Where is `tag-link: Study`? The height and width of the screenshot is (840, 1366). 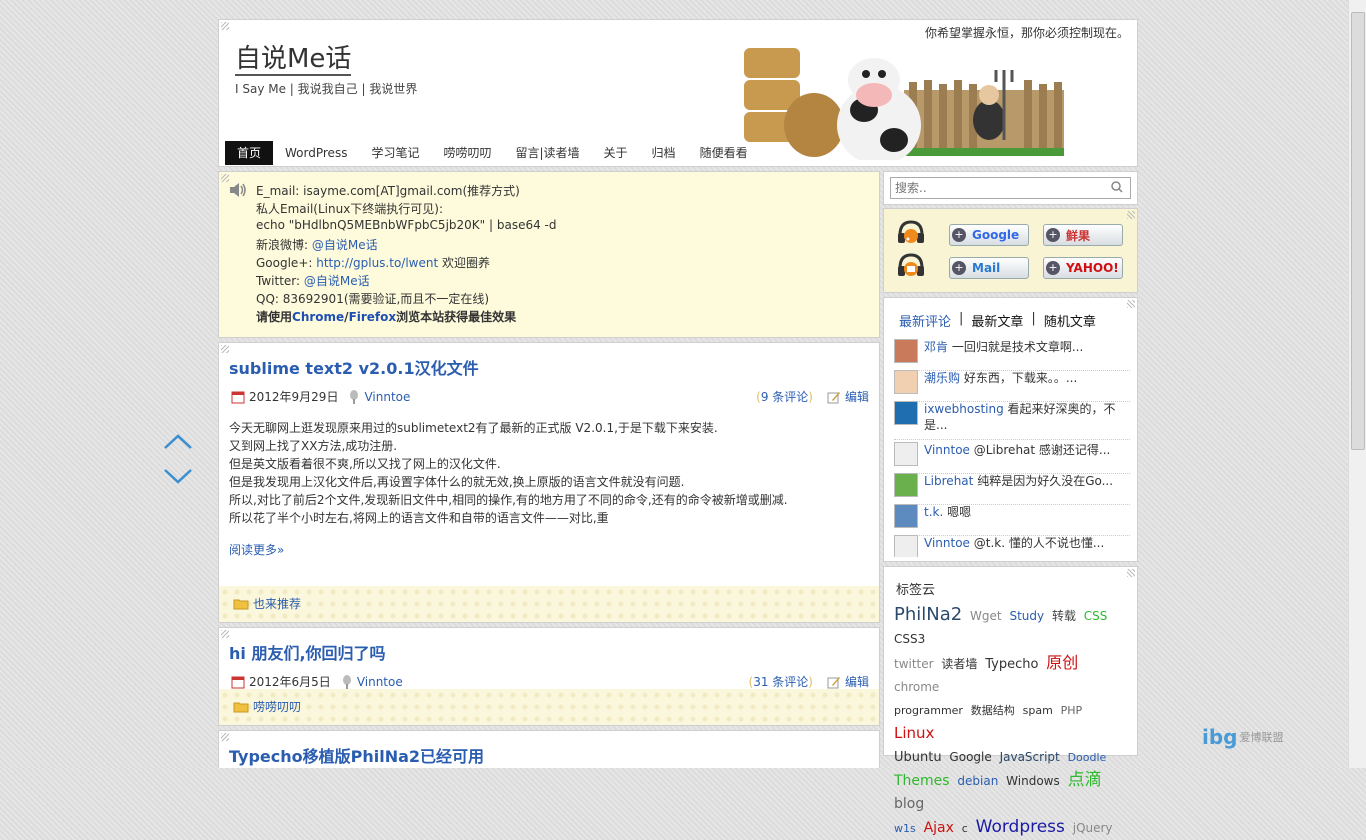 tag-link: Study is located at coordinates (1026, 616).